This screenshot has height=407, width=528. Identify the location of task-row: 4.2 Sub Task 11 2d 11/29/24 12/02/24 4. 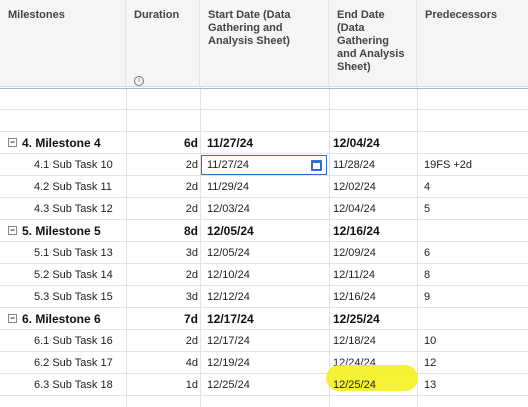
(264, 187).